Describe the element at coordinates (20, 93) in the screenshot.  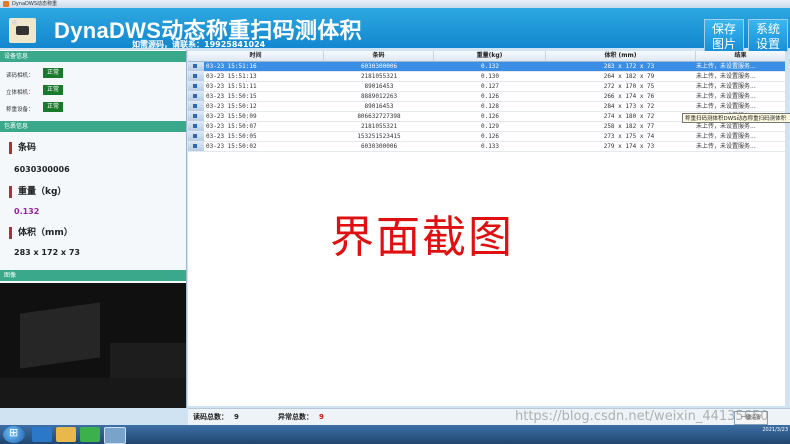
I see `device-label: 立体相机：` at that location.